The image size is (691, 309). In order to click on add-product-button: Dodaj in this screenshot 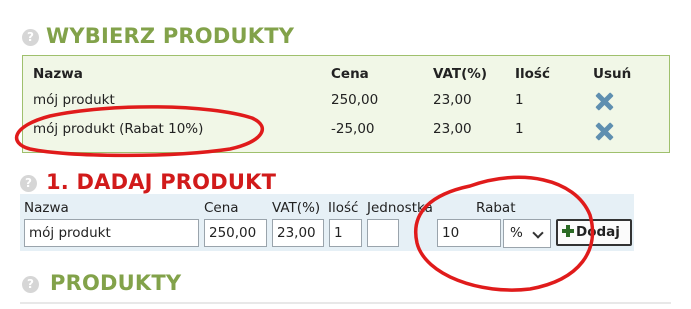, I will do `click(594, 232)`.